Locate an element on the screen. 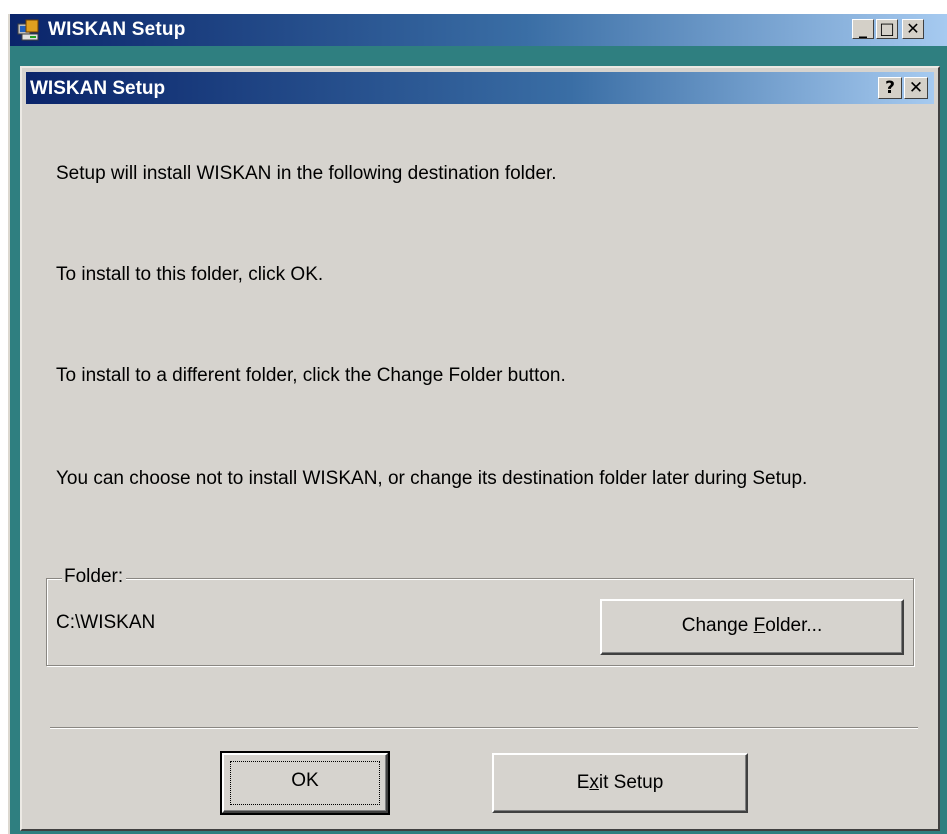 The height and width of the screenshot is (834, 947). help-icon: ? is located at coordinates (890, 88).